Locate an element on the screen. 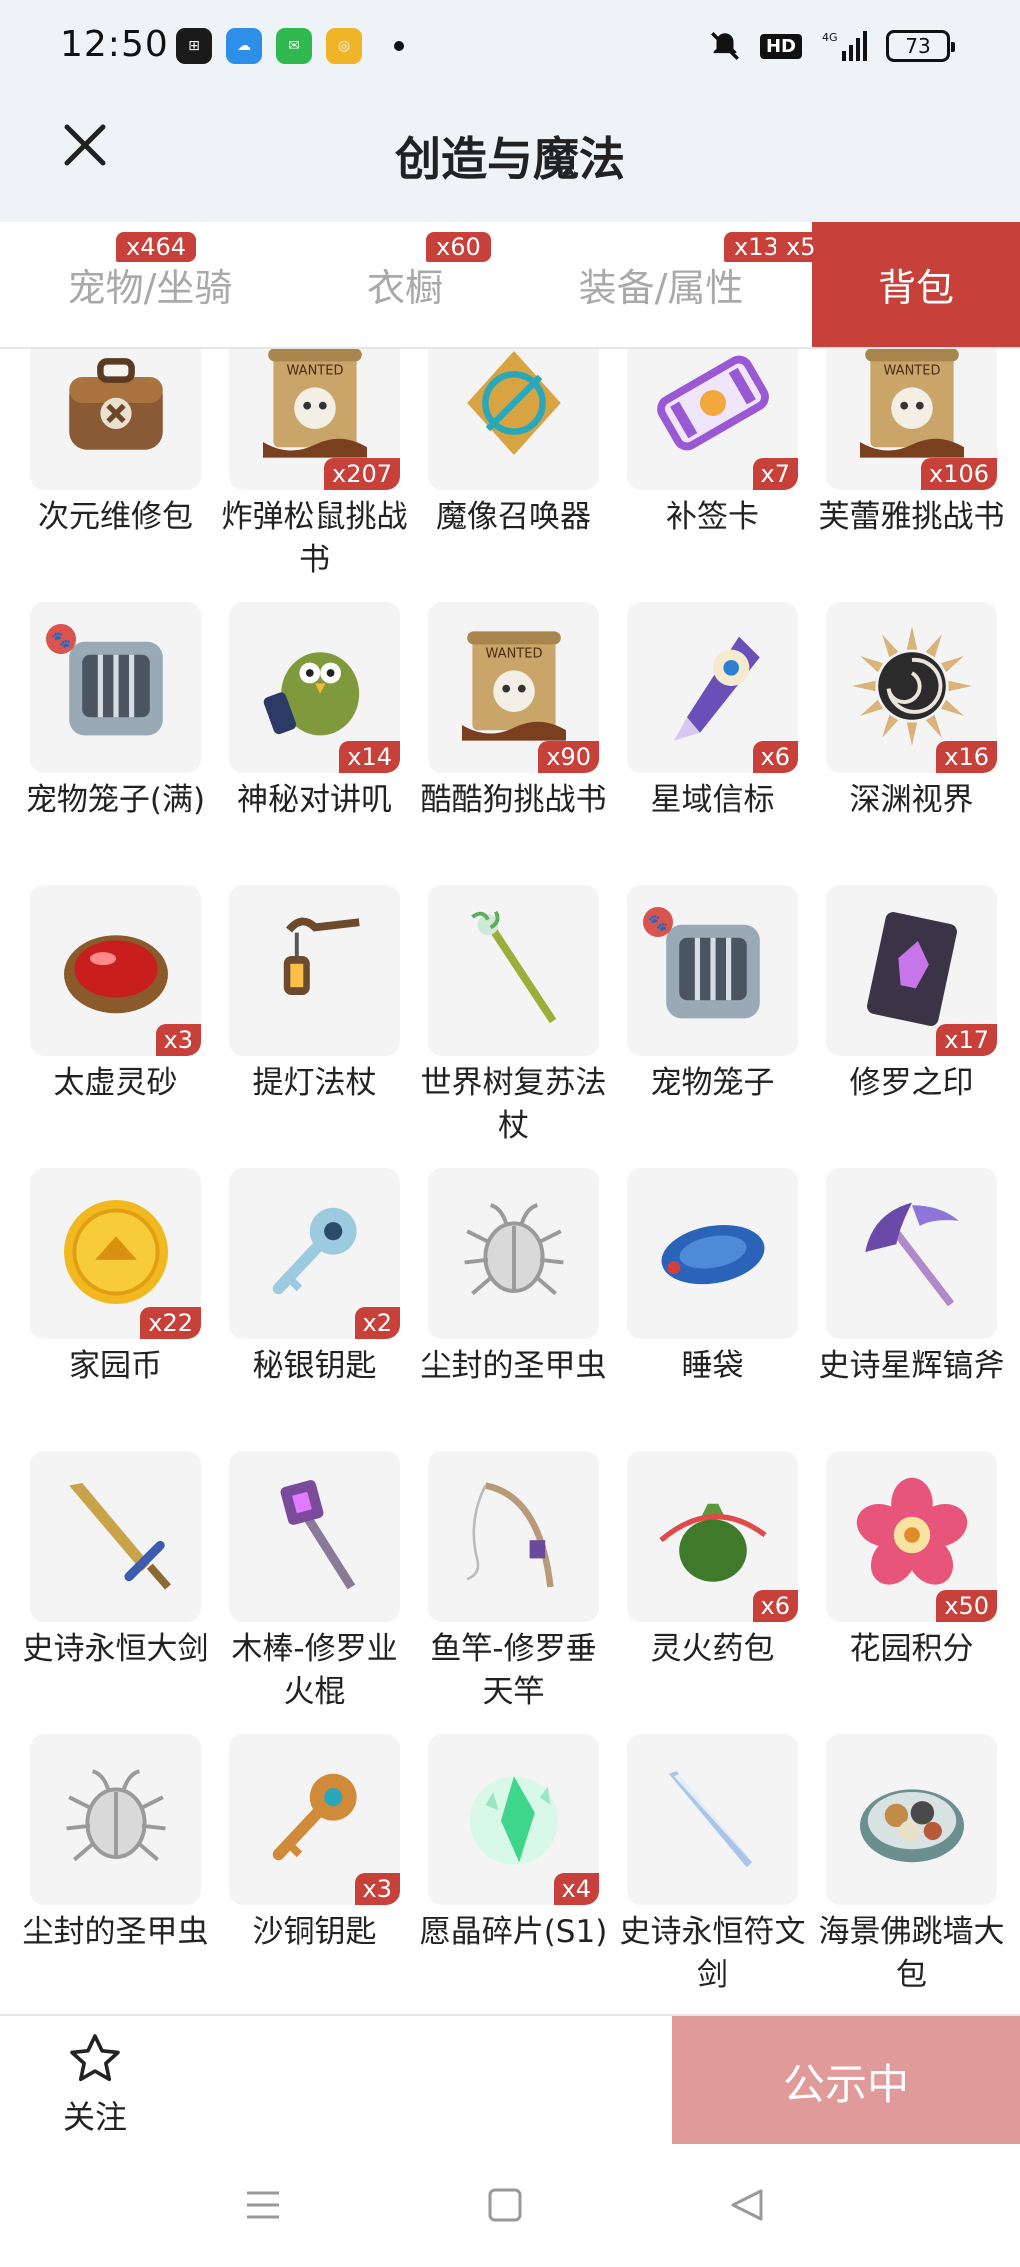 The height and width of the screenshot is (2267, 1020). item-tile: x2 is located at coordinates (314, 1253).